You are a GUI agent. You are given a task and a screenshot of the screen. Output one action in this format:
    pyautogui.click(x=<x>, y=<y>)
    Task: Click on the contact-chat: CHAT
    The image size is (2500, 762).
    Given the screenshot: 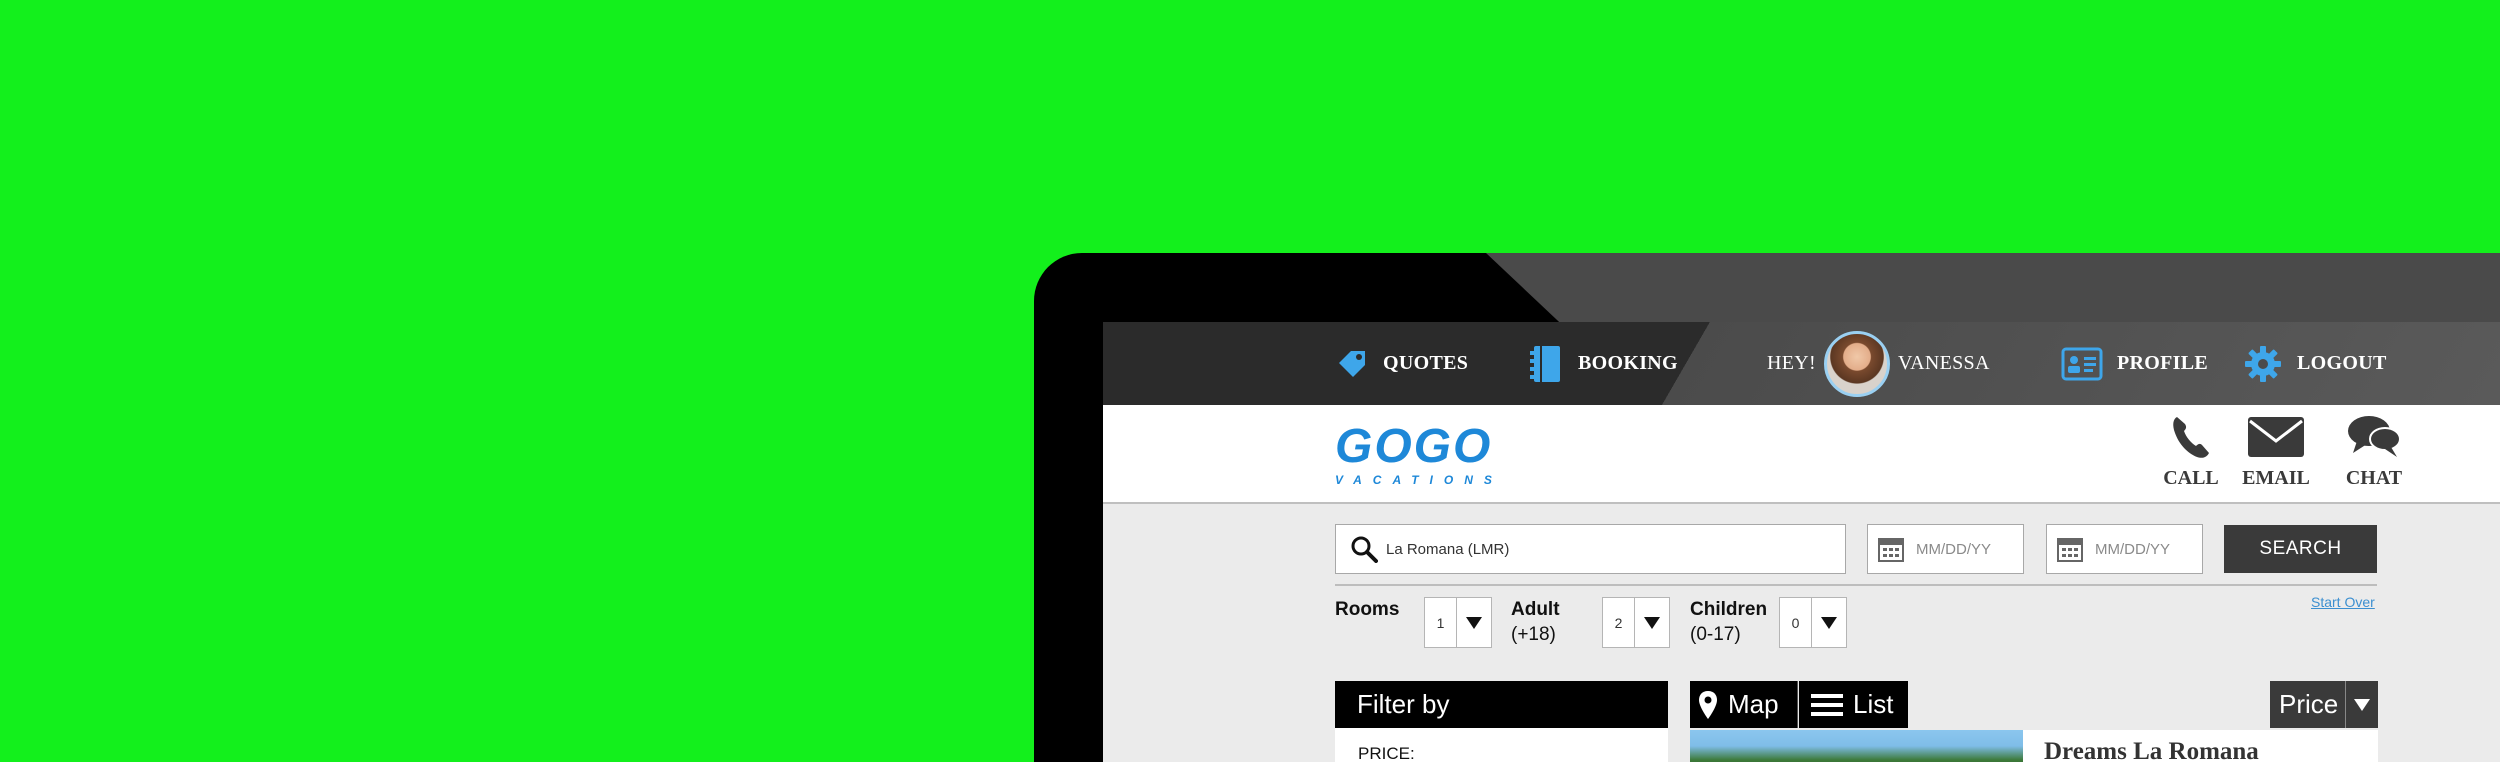 What is the action you would take?
    pyautogui.click(x=2374, y=451)
    